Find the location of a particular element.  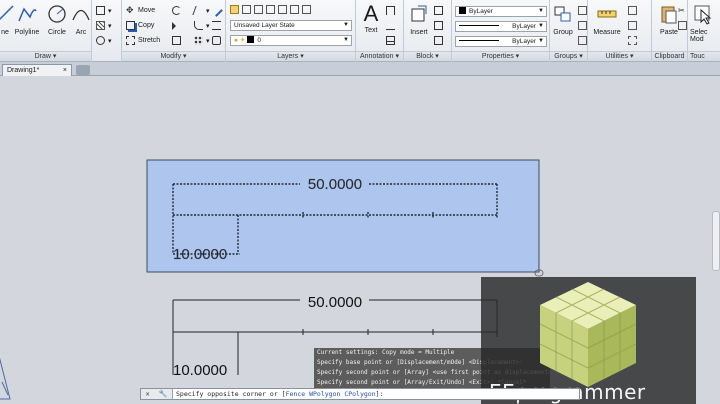

groups-panel-title: Groups ▾ is located at coordinates (568, 56).